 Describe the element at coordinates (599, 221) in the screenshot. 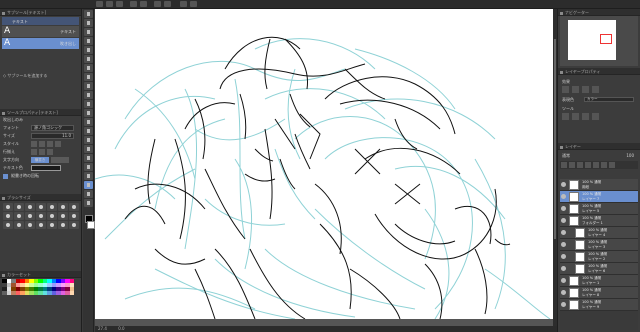

I see `layer-row: 100 % 通常 フォルダー 1` at that location.